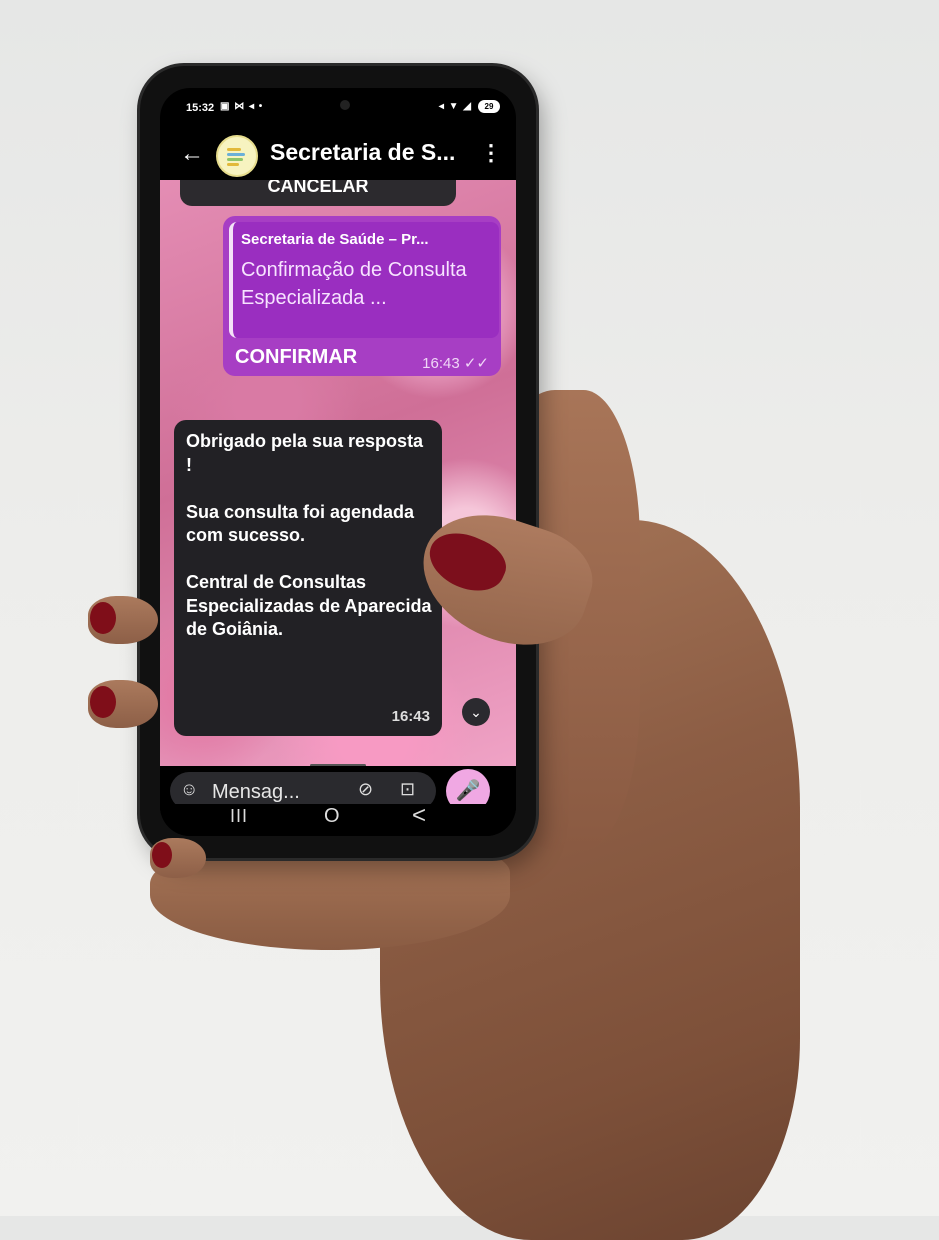 The height and width of the screenshot is (1240, 939). Describe the element at coordinates (123, 620) in the screenshot. I see `finger-index` at that location.